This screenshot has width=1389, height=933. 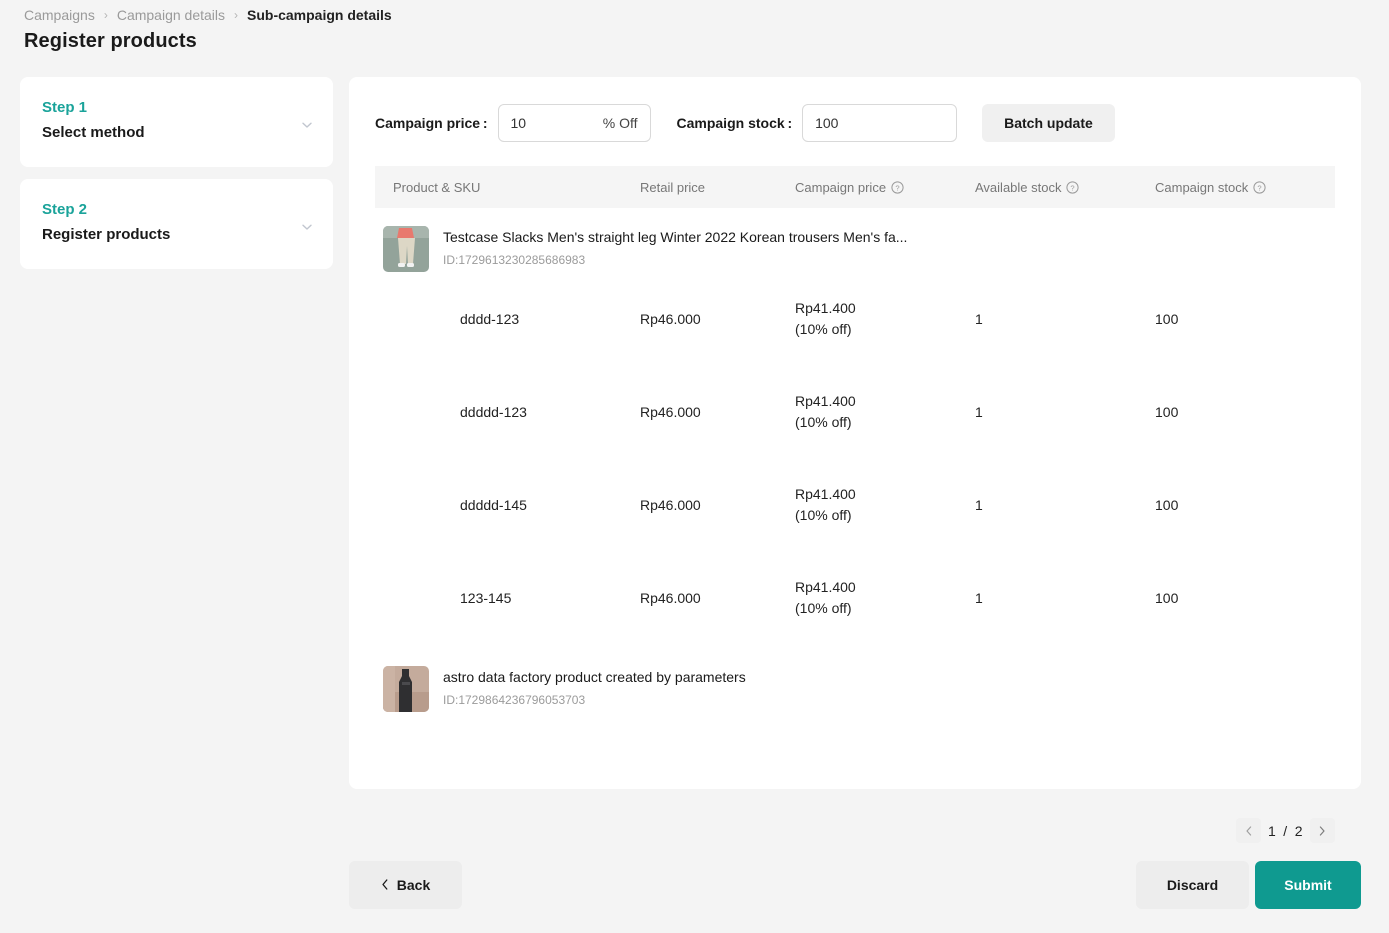 What do you see at coordinates (406, 249) in the screenshot?
I see `product-photo-trousers` at bounding box center [406, 249].